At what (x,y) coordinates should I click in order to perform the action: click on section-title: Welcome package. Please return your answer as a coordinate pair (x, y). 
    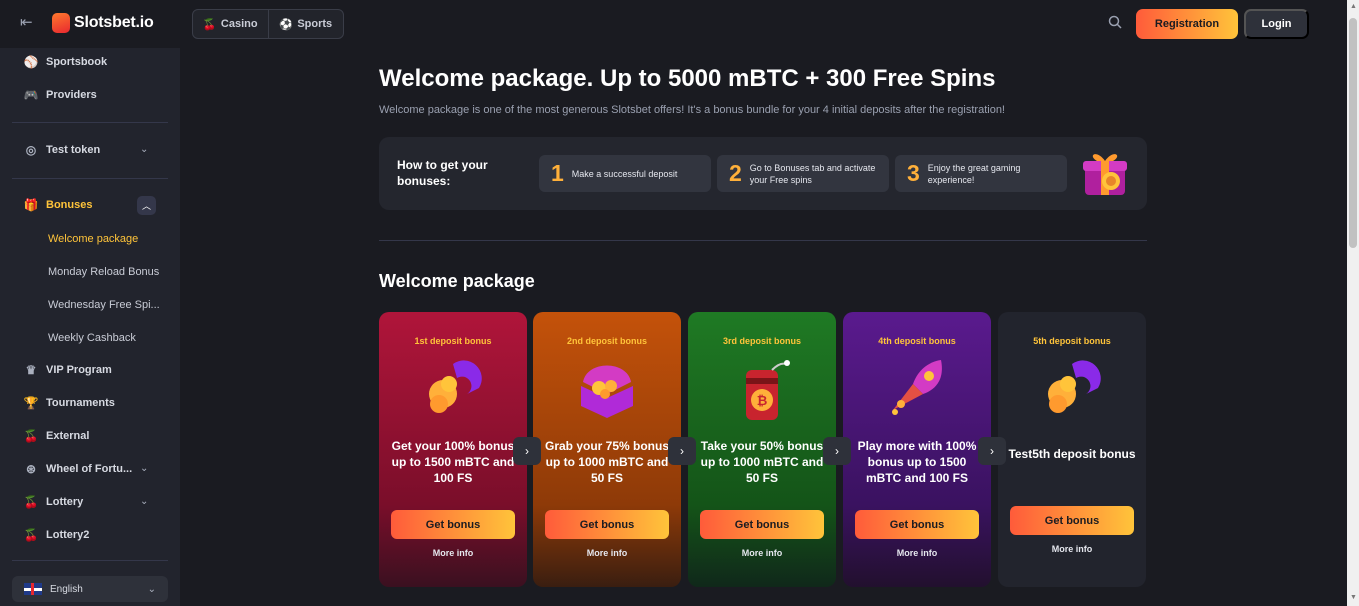
    Looking at the image, I should click on (457, 281).